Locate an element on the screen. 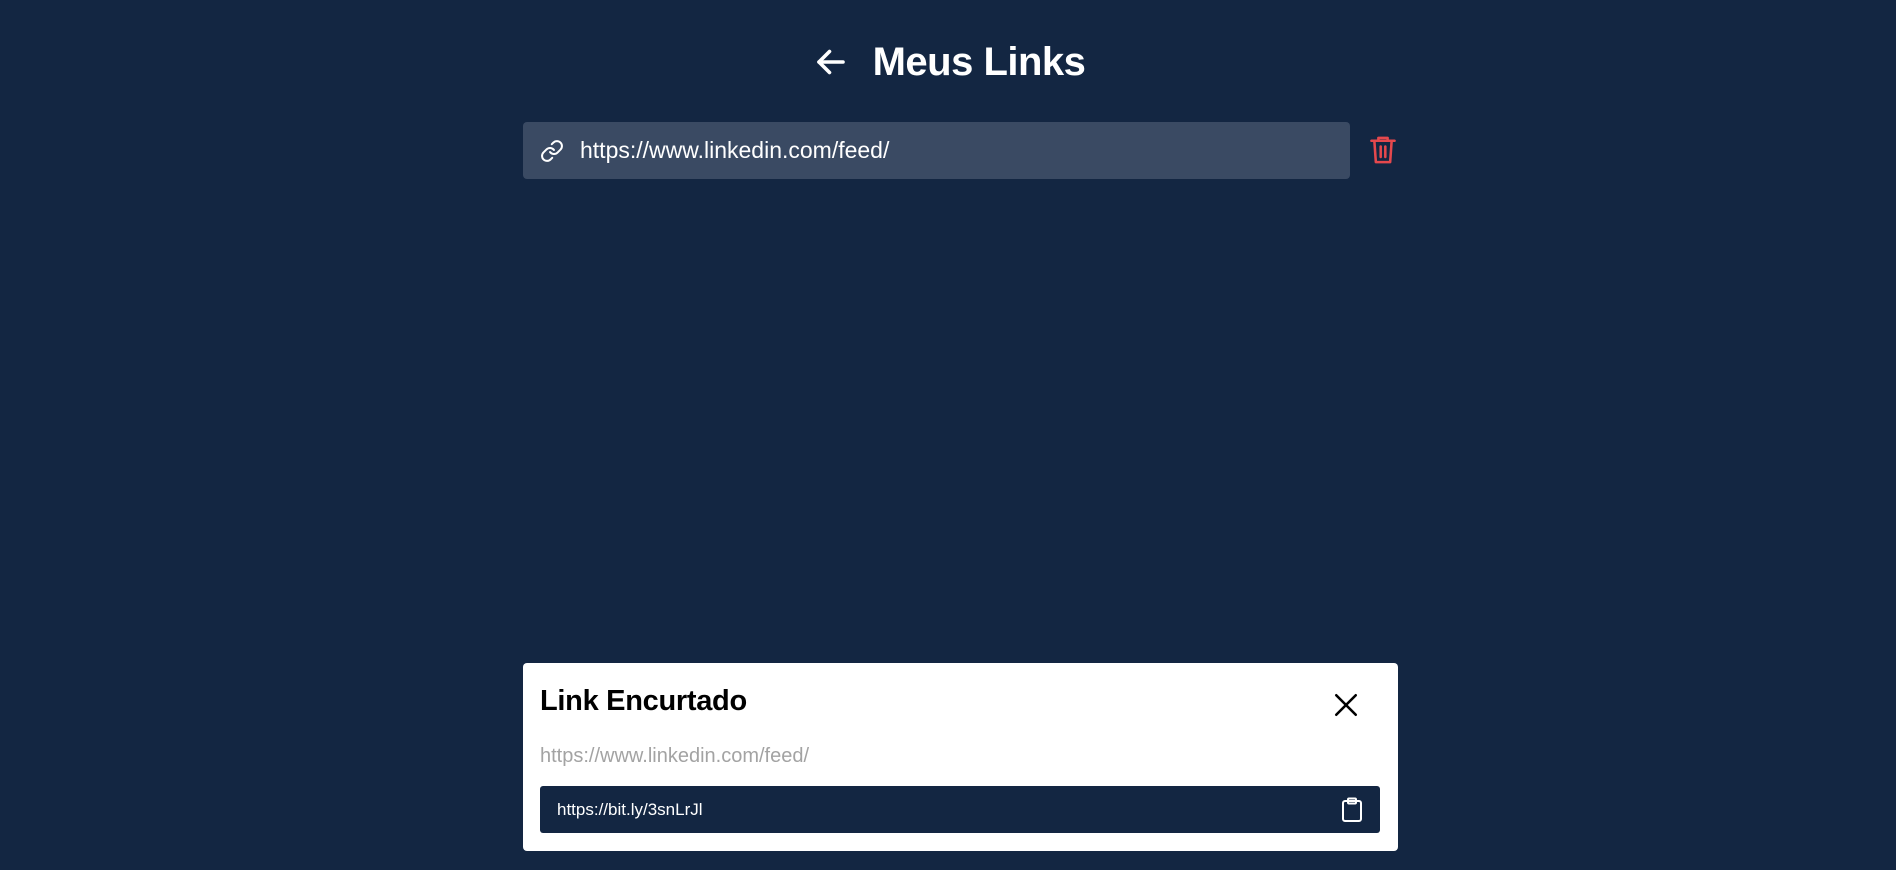 This screenshot has width=1896, height=870. header: Meus Links is located at coordinates (948, 62).